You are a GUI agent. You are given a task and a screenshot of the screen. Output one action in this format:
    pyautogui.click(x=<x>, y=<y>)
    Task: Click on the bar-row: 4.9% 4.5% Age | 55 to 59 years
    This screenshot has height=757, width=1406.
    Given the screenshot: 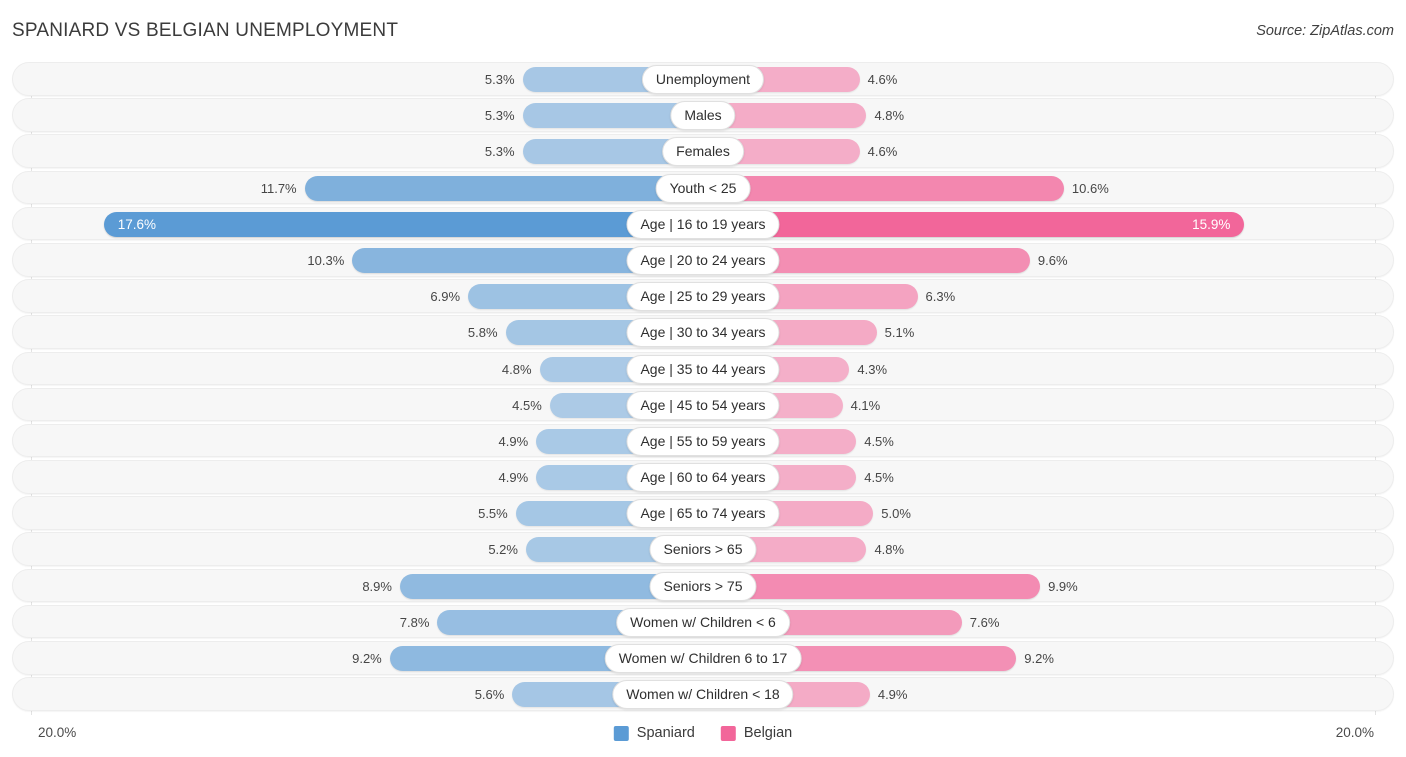 What is the action you would take?
    pyautogui.click(x=703, y=440)
    